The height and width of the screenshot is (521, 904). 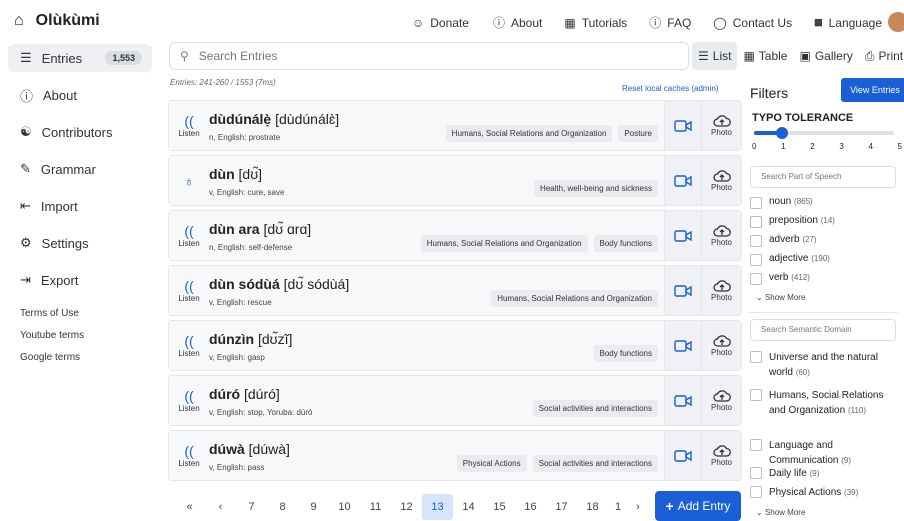 I want to click on slider-handle, so click(x=782, y=133).